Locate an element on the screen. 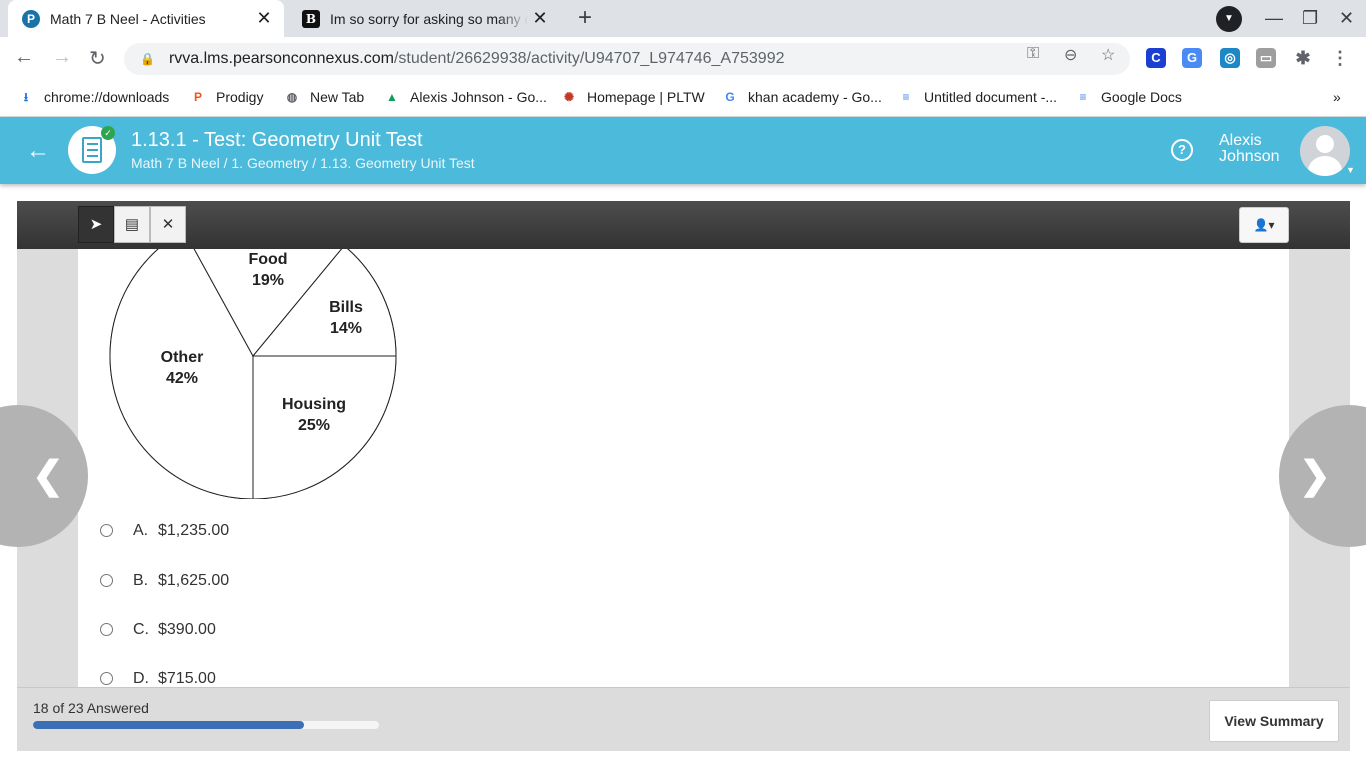  help-icon: ? is located at coordinates (1182, 150).